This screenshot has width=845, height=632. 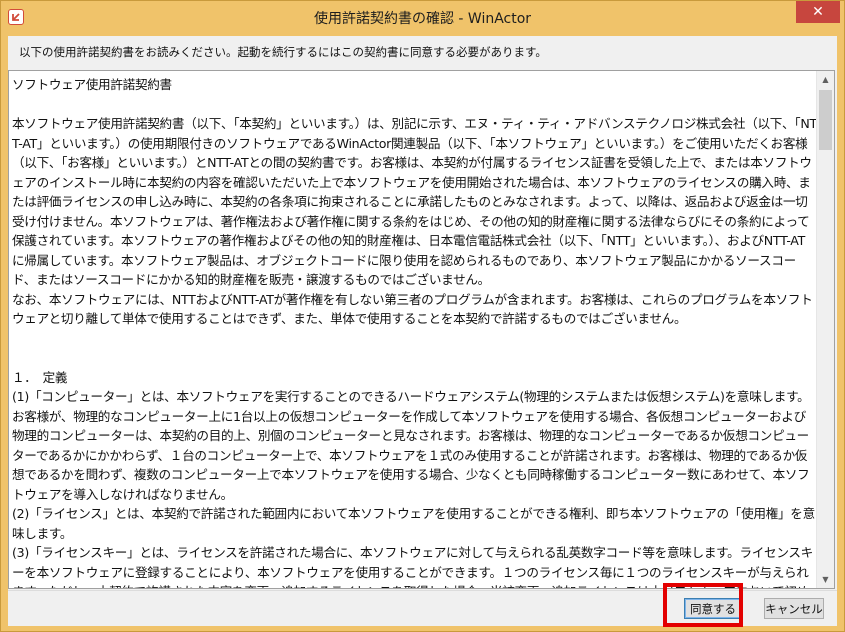 I want to click on scroll-up-icon: ▲, so click(x=825, y=79).